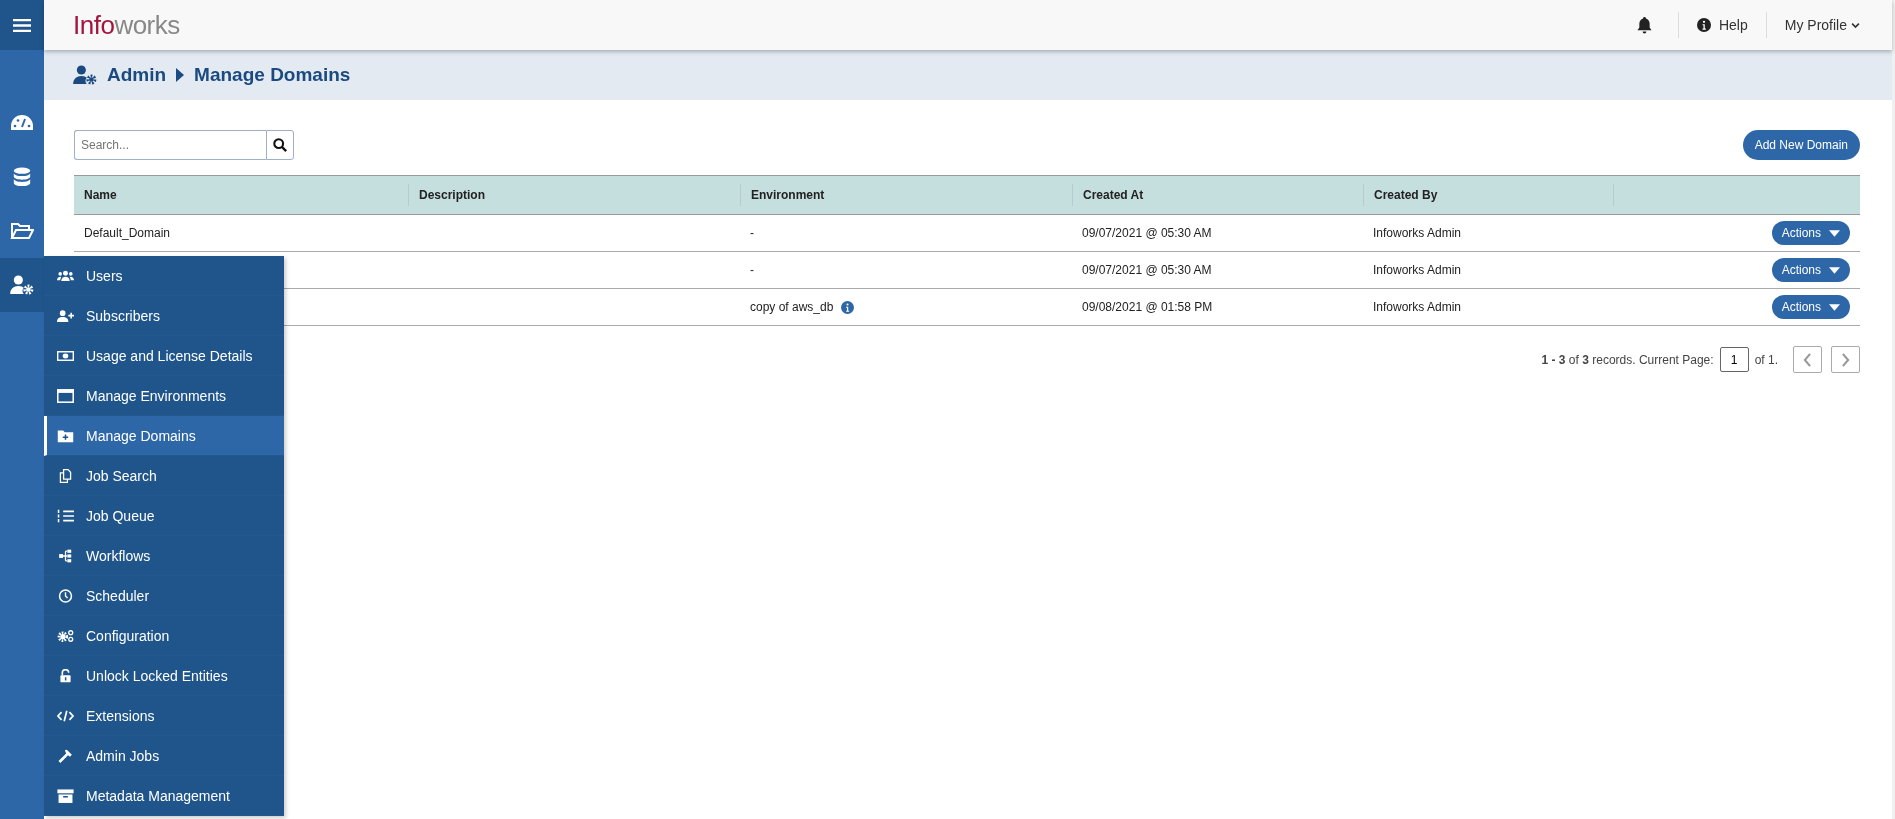  What do you see at coordinates (22, 231) in the screenshot?
I see `folder-icon` at bounding box center [22, 231].